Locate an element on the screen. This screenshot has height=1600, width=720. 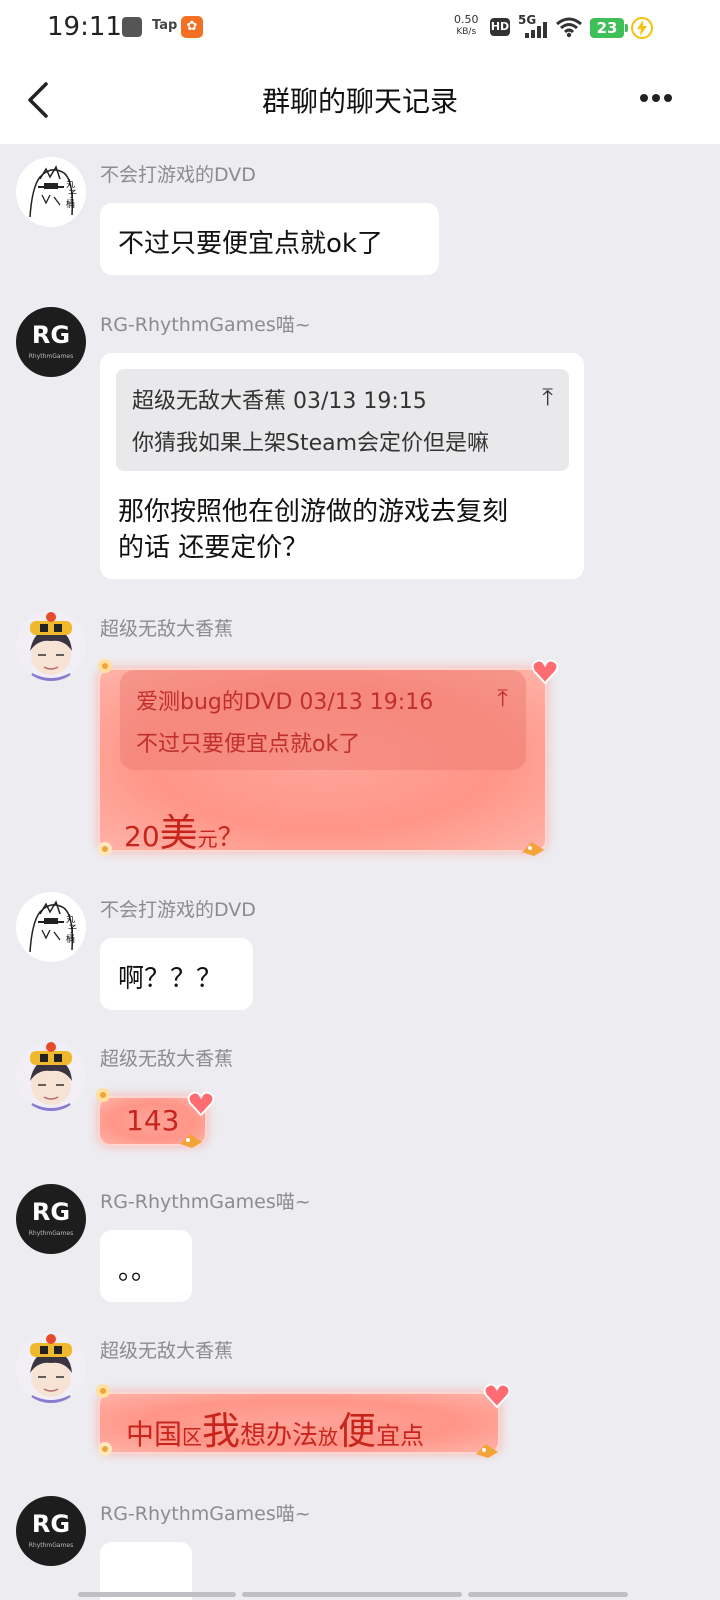
message-text-part: 20 is located at coordinates (142, 836).